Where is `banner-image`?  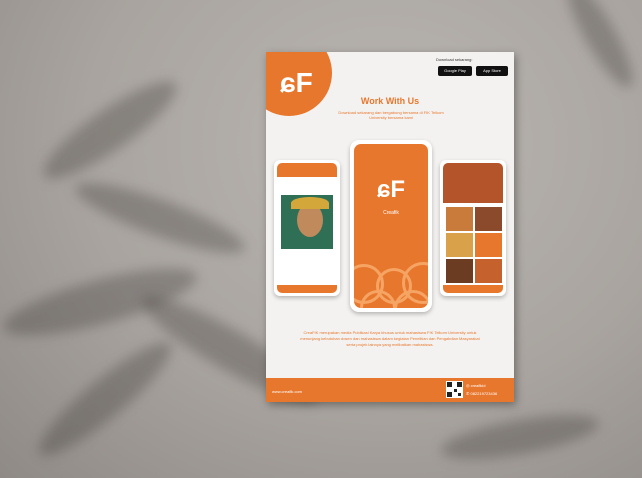 banner-image is located at coordinates (473, 183).